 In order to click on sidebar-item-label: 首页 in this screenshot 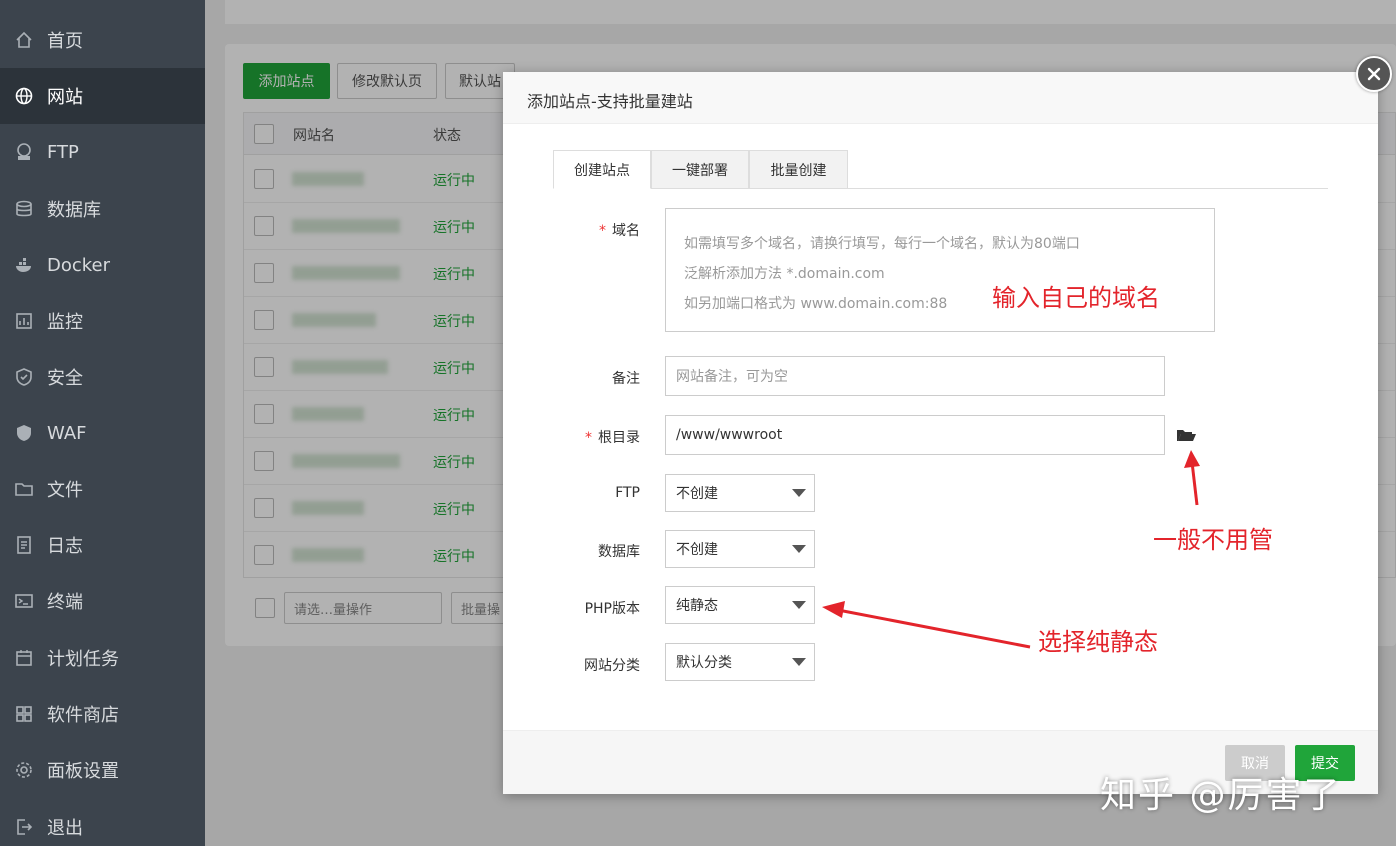, I will do `click(65, 41)`.